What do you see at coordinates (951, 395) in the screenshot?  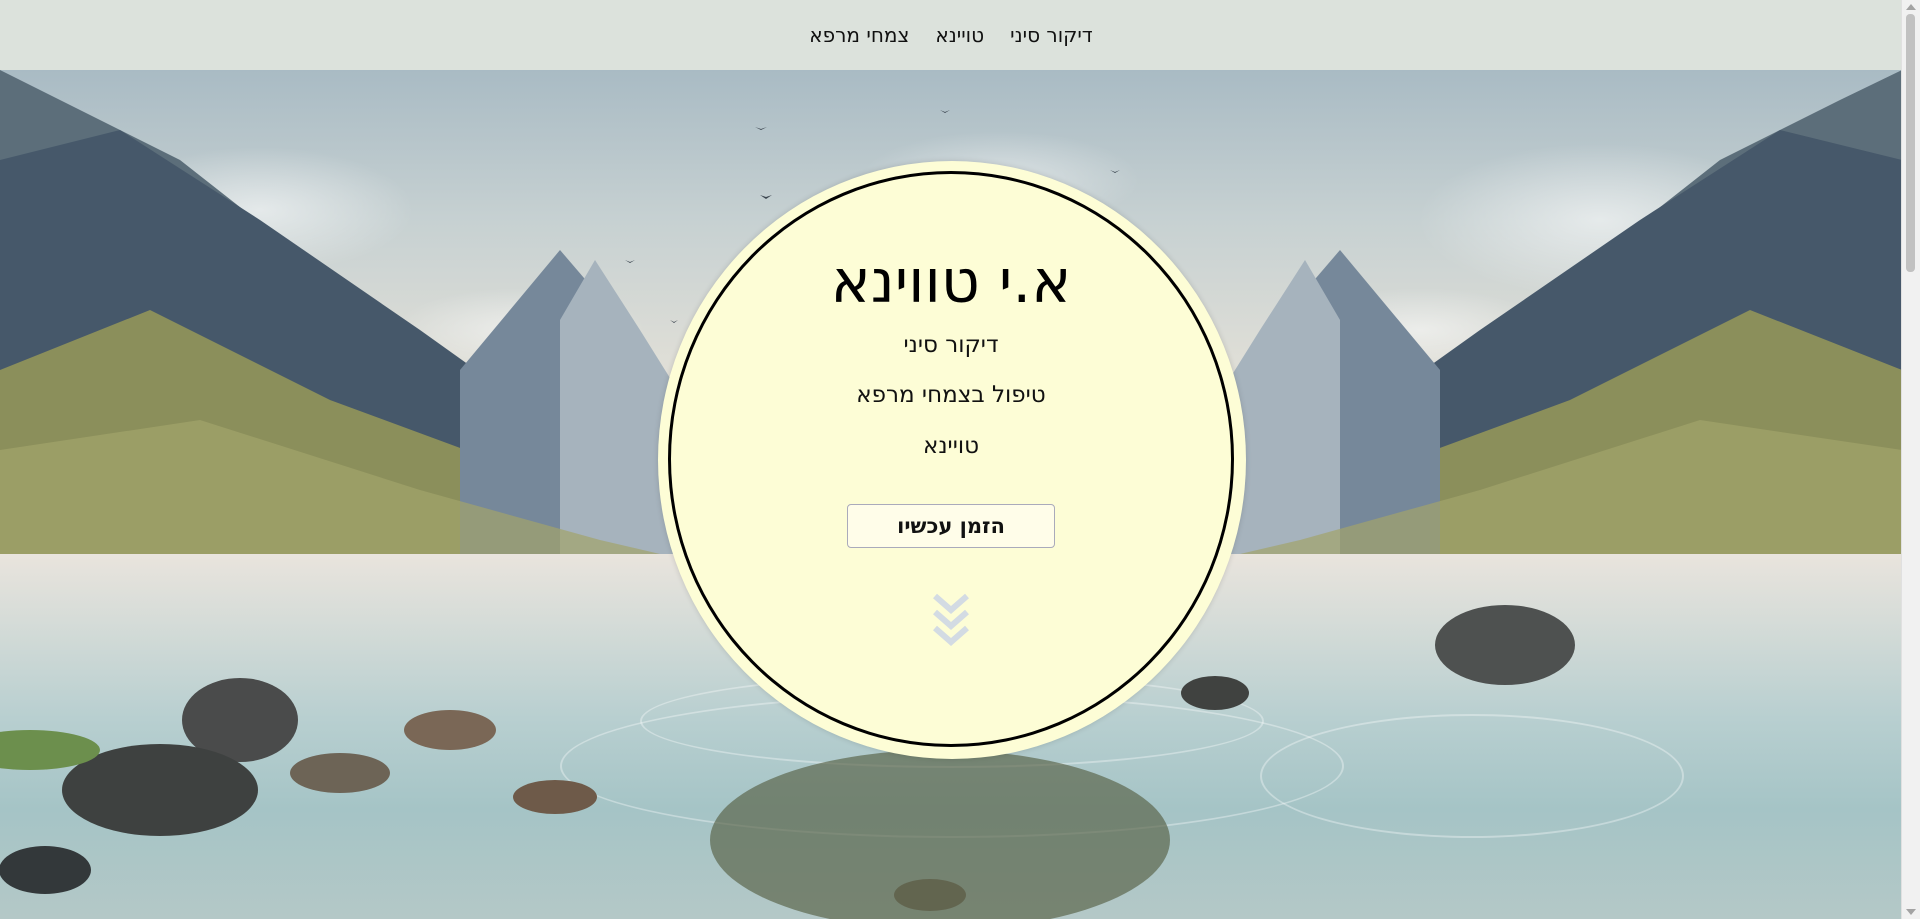 I see `service-herbal-treatment: טיפול בצמחי מרפא` at bounding box center [951, 395].